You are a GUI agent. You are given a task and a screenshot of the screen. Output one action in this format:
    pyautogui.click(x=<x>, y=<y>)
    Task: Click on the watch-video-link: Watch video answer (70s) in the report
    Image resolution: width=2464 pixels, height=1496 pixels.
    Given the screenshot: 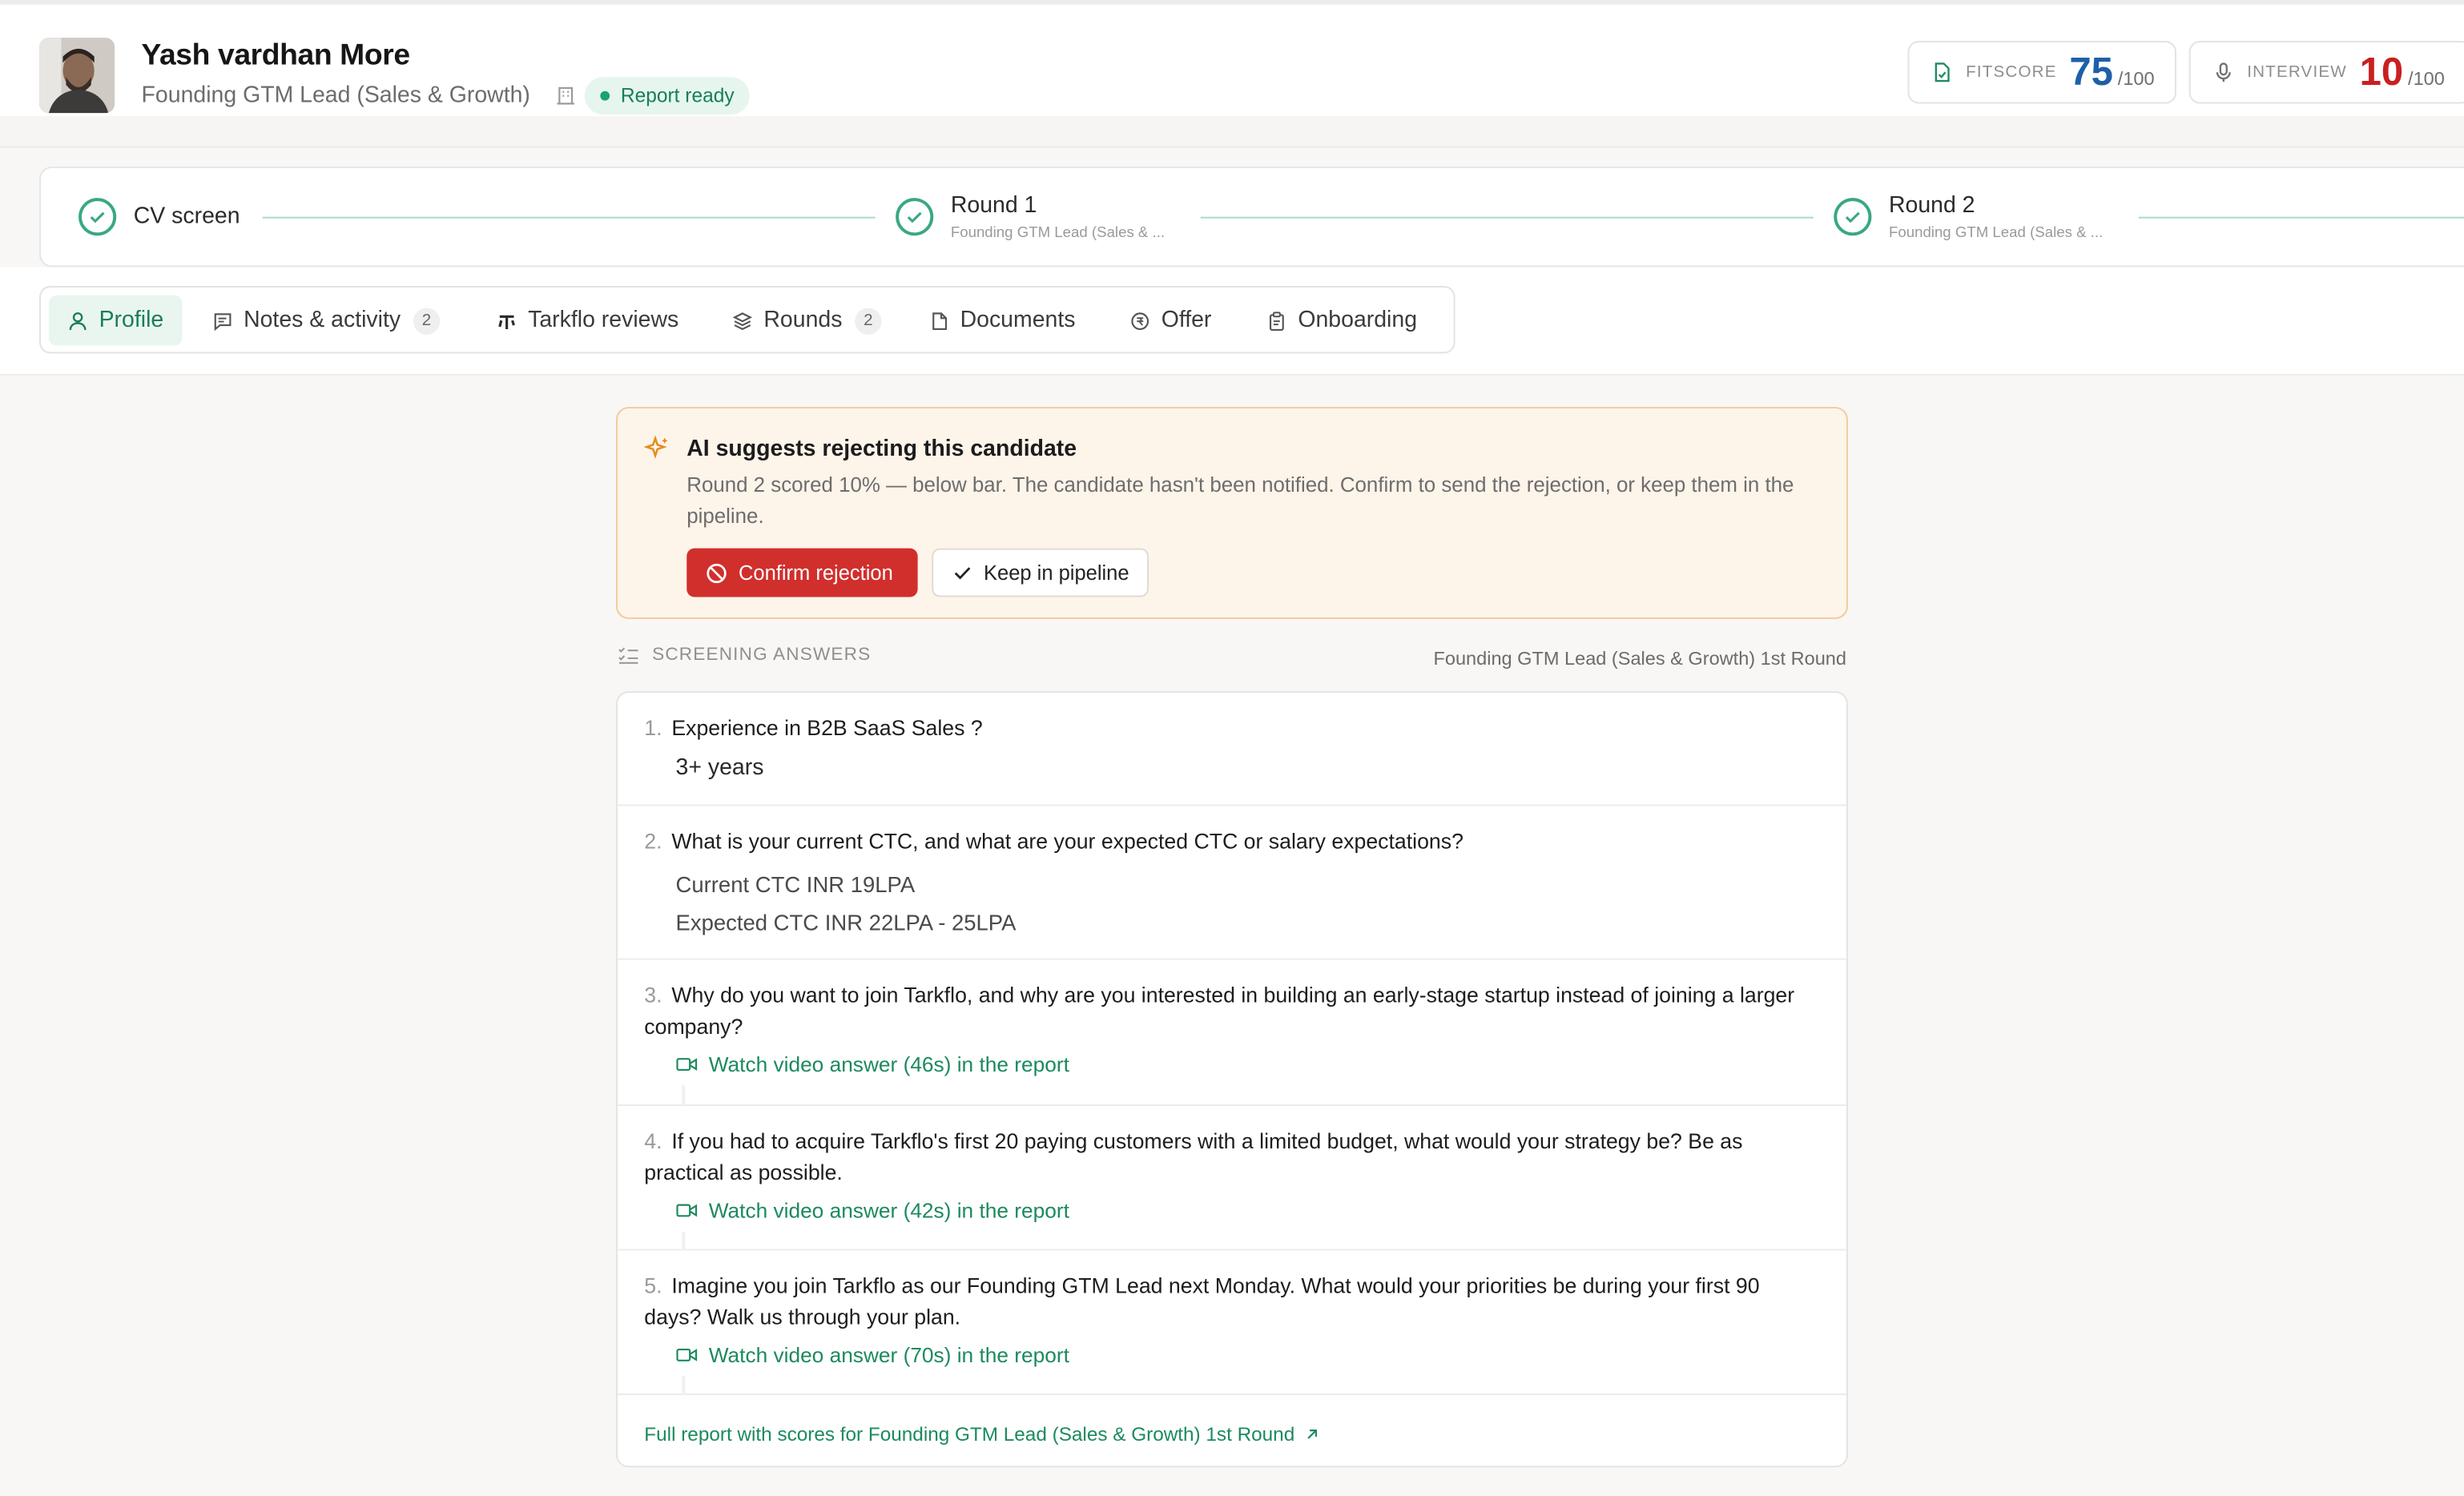 What is the action you would take?
    pyautogui.click(x=872, y=1355)
    